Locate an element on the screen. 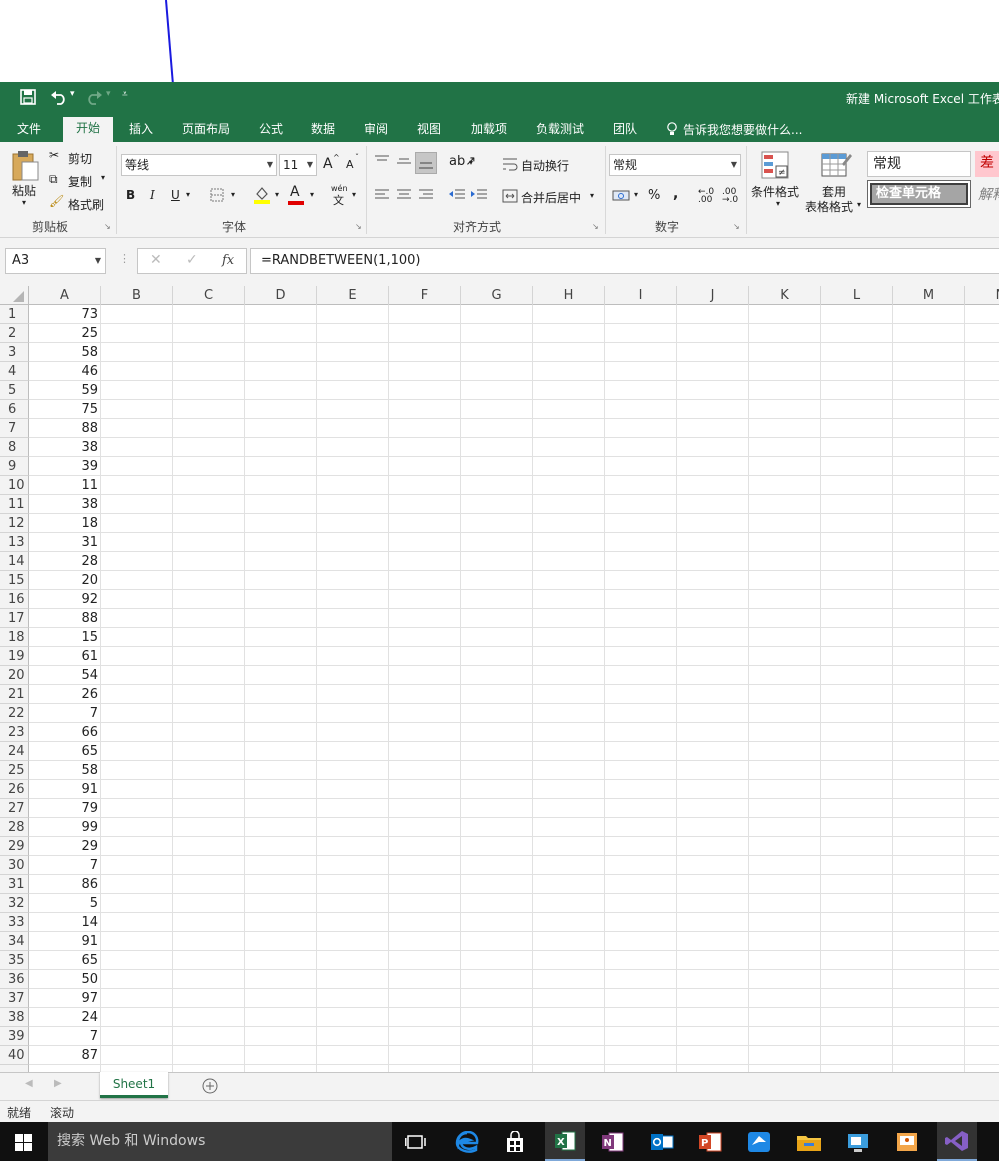 The height and width of the screenshot is (1161, 999). cell-a: 73 is located at coordinates (65, 314).